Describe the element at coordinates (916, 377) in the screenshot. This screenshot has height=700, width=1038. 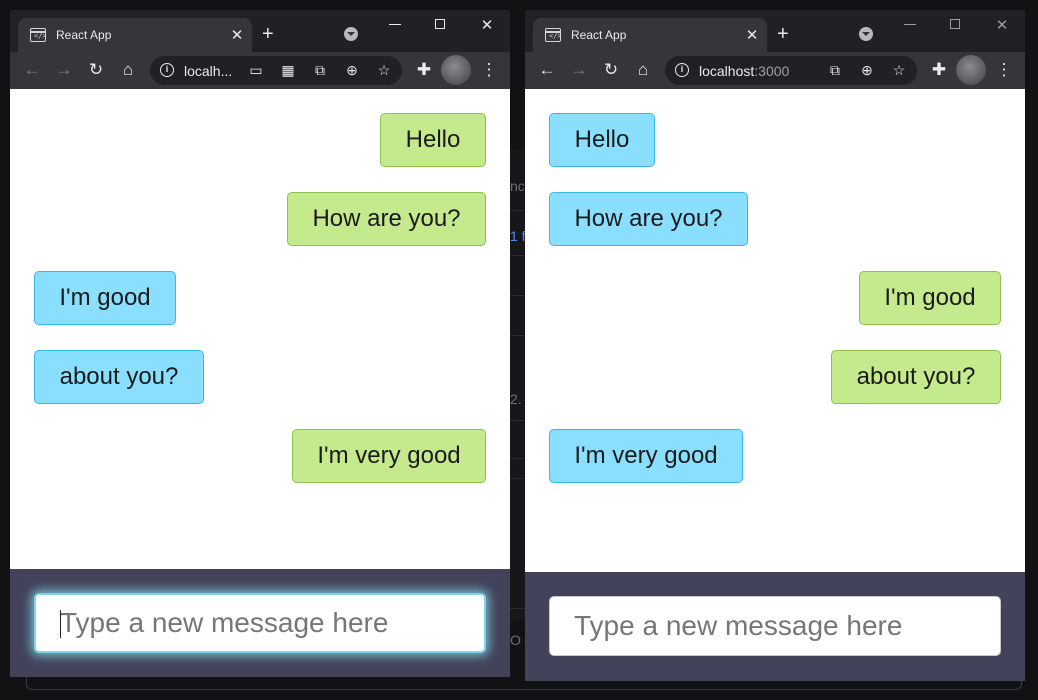
I see `message-bubble-sent: about you?` at that location.